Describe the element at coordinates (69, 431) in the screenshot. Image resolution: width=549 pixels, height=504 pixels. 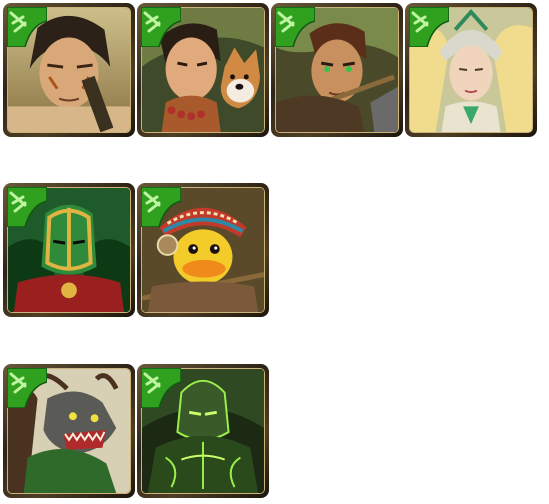
I see `character-card-dragon` at that location.